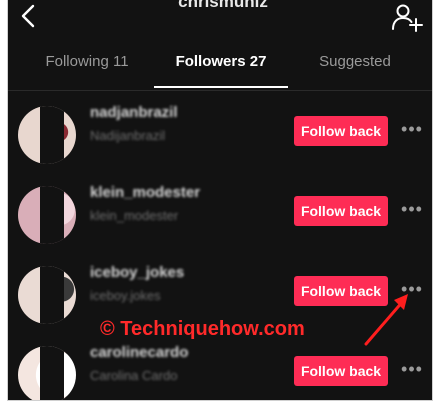 The width and height of the screenshot is (441, 408). I want to click on active-tab-indicator, so click(221, 87).